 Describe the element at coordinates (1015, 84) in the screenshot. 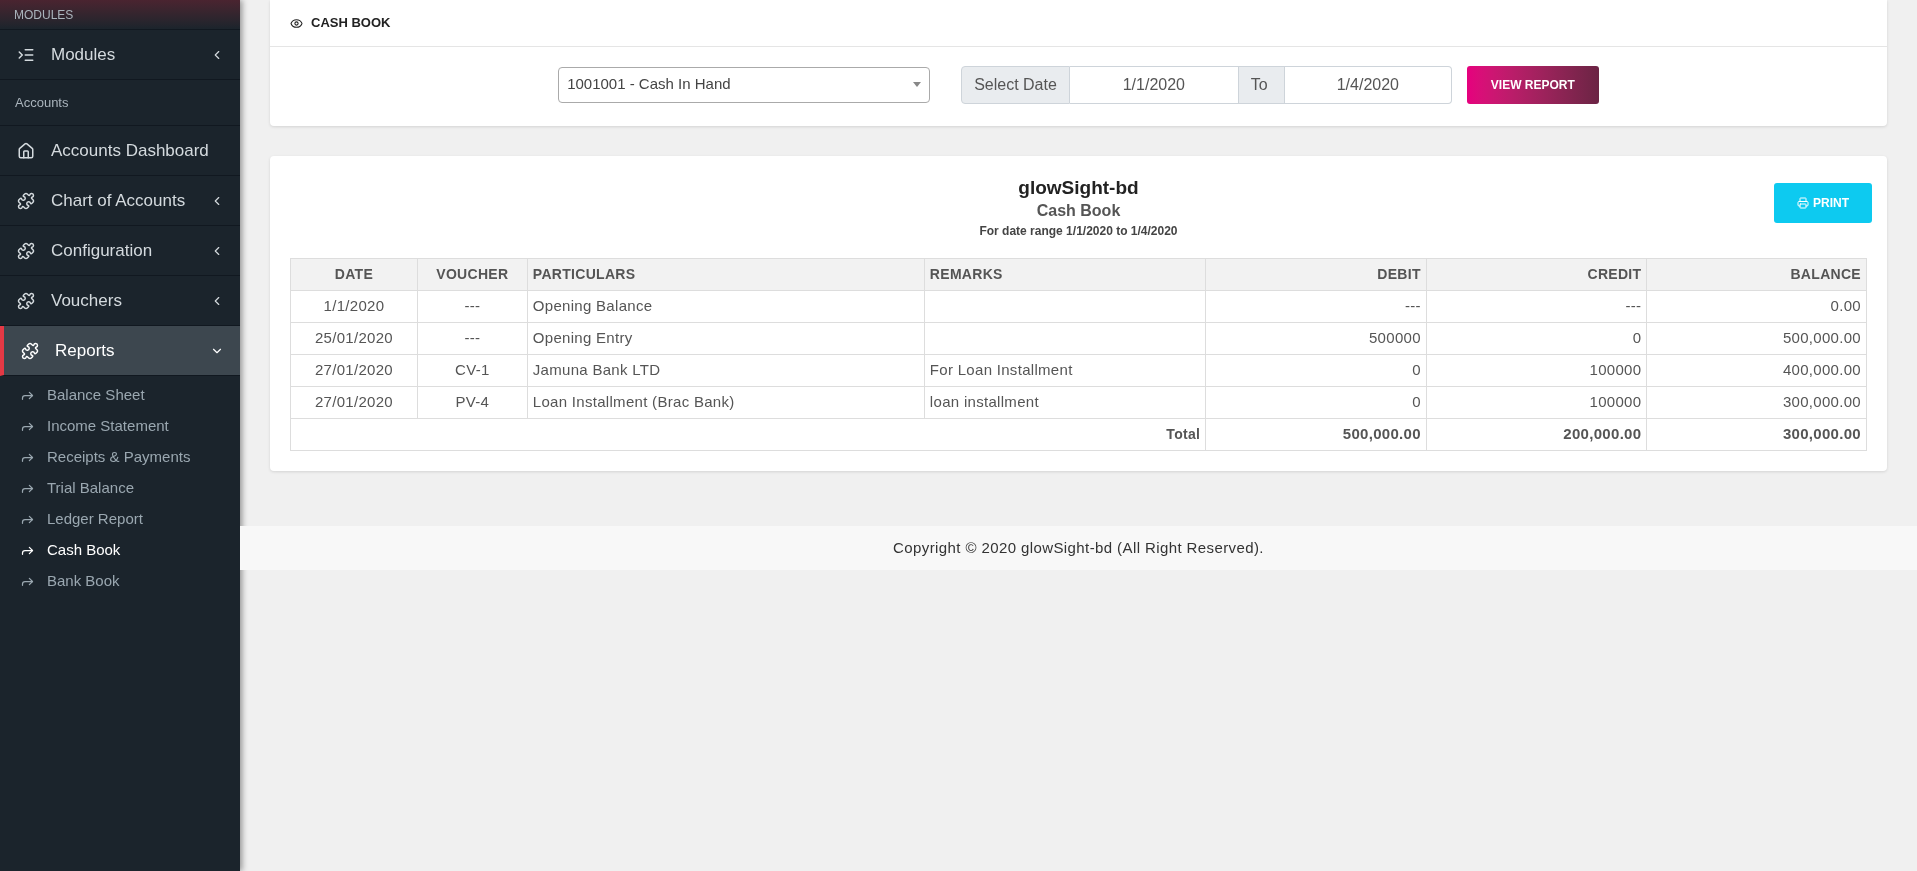

I see `select-date-label: Select Date` at that location.